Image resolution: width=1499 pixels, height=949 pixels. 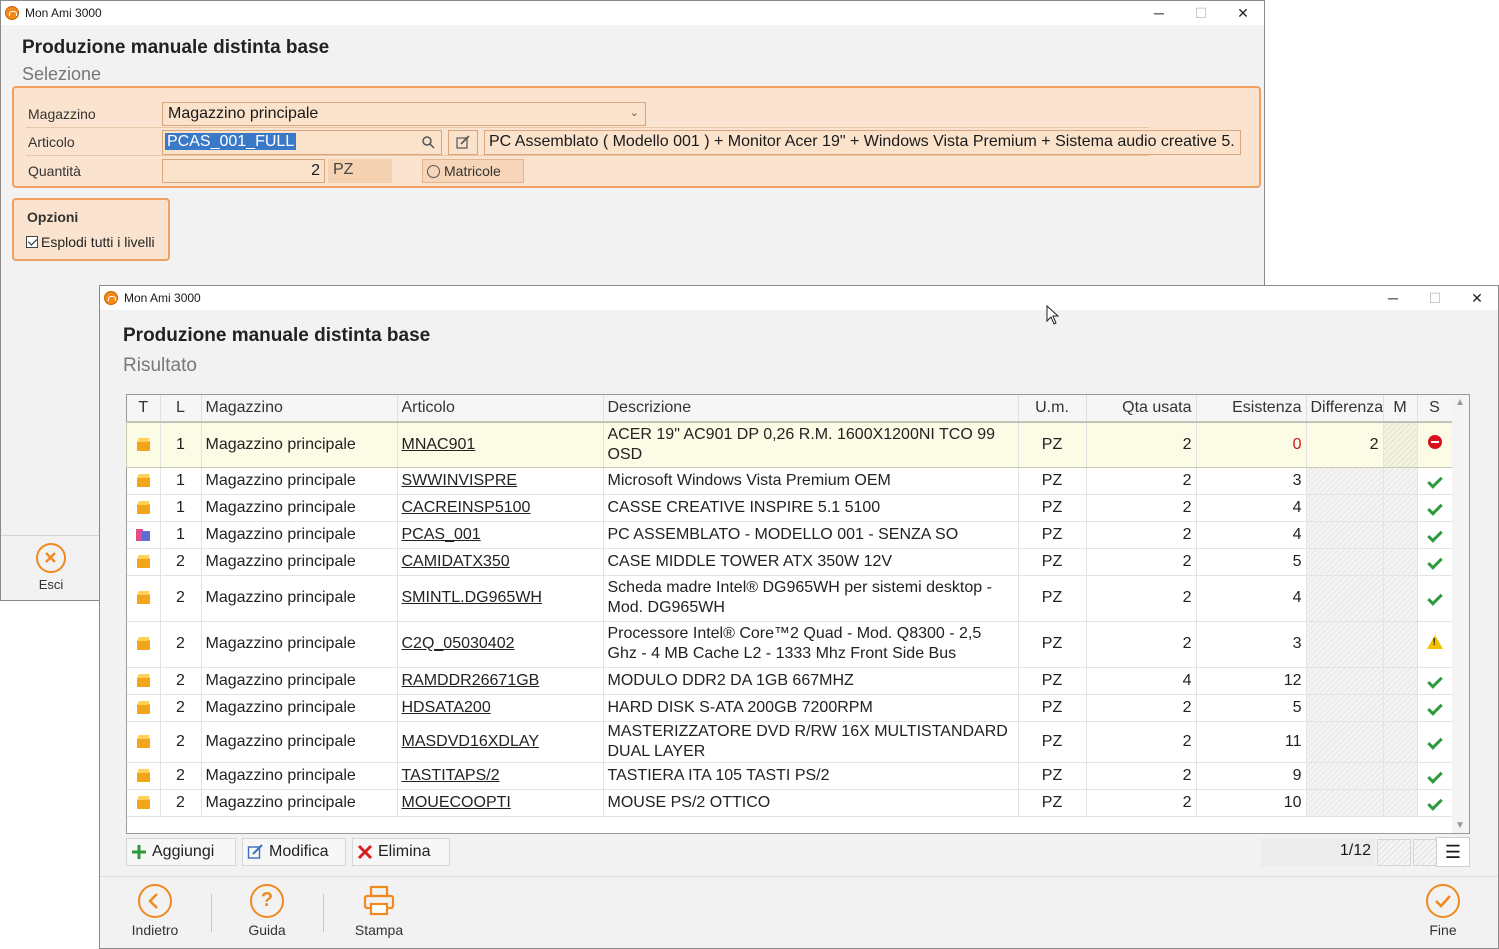 I want to click on cell-articolo-link: MNAC901, so click(x=500, y=445).